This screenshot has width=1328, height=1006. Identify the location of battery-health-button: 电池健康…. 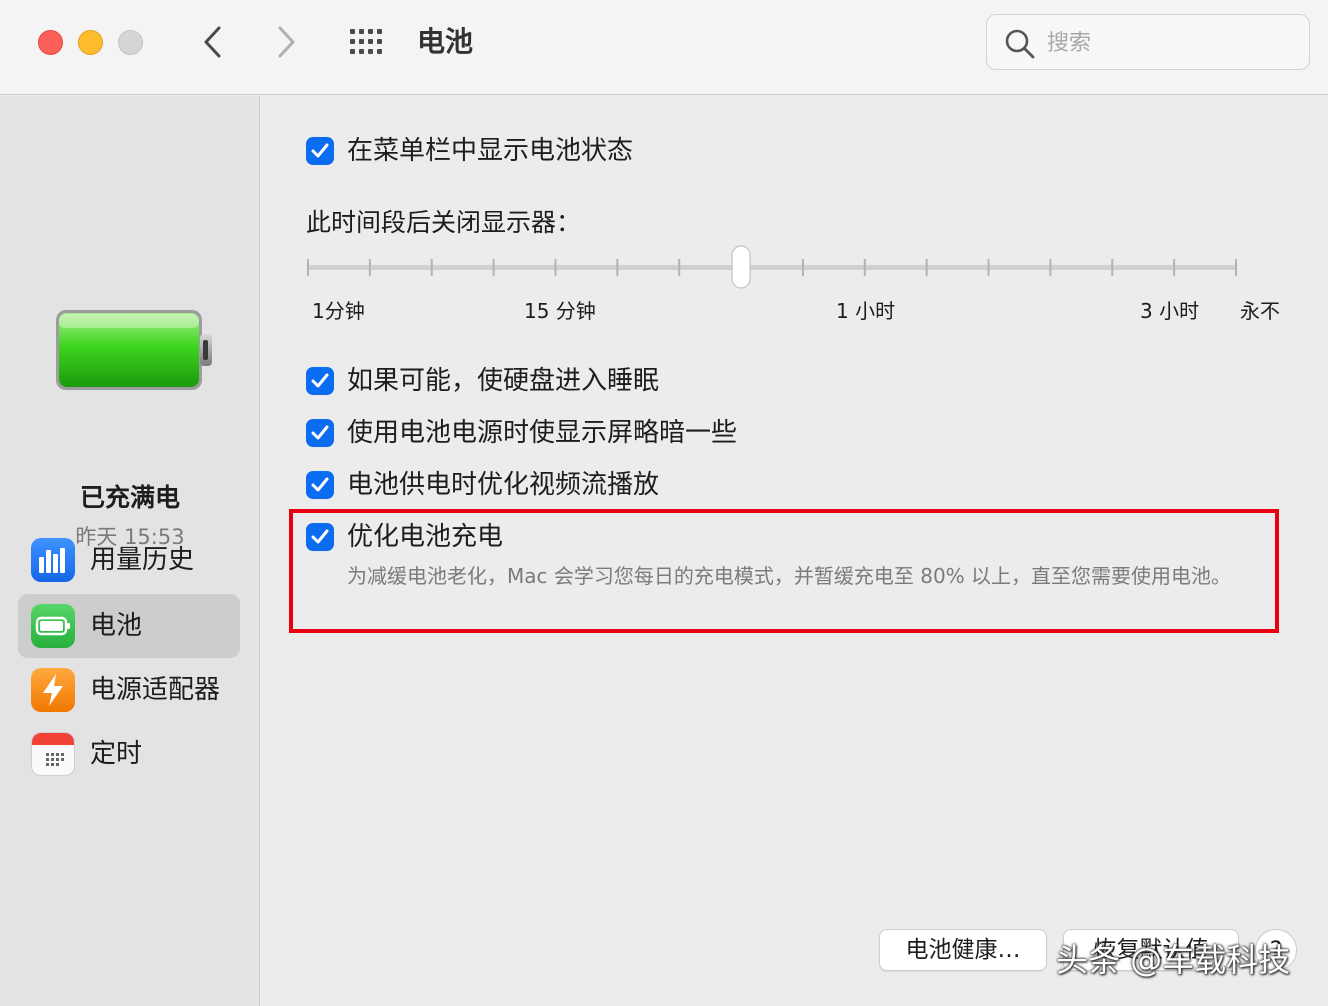
(963, 950).